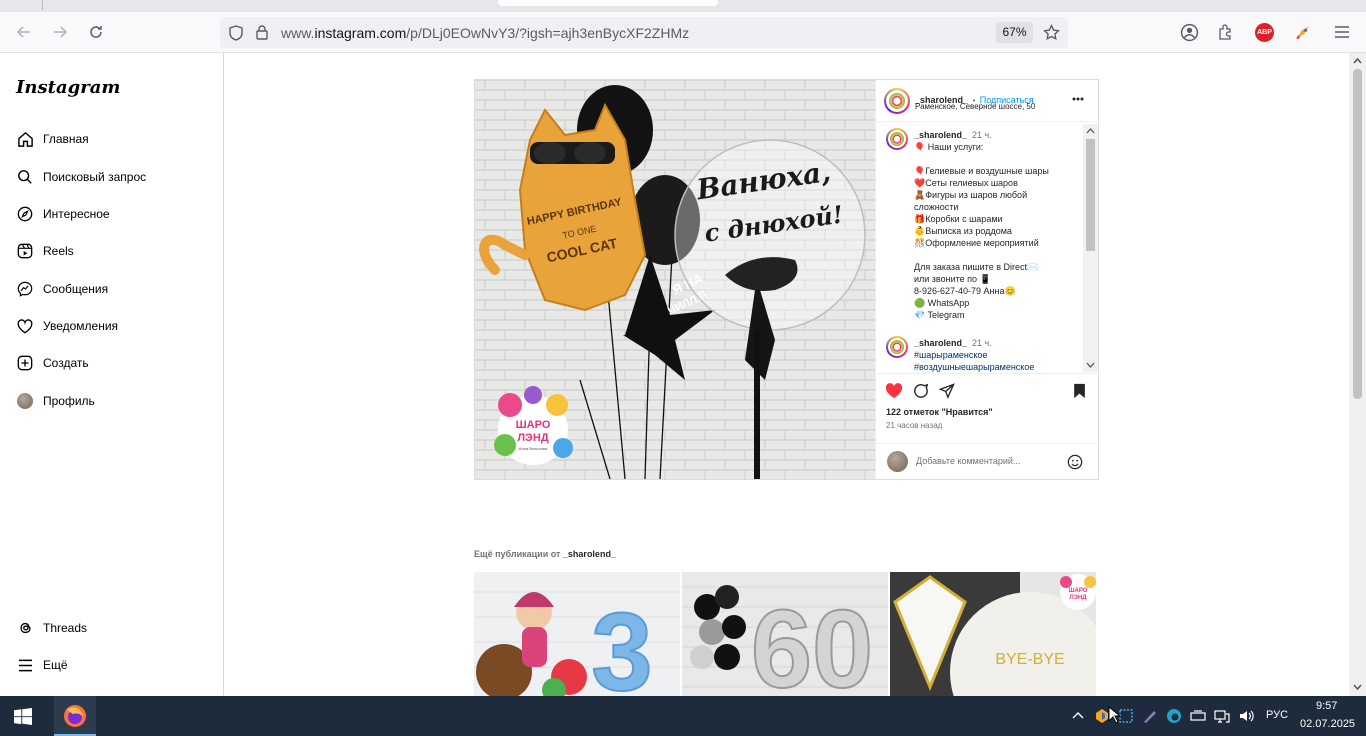 Image resolution: width=1366 pixels, height=736 pixels. I want to click on caption-line: 🎈 Наши услуги:, so click(949, 147).